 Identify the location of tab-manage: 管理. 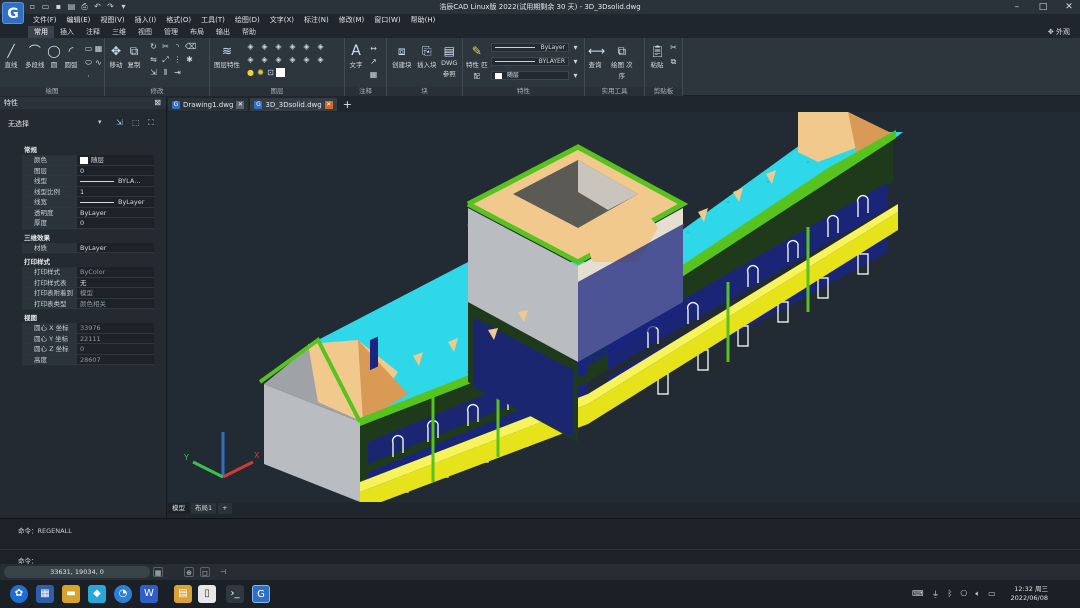
(171, 32).